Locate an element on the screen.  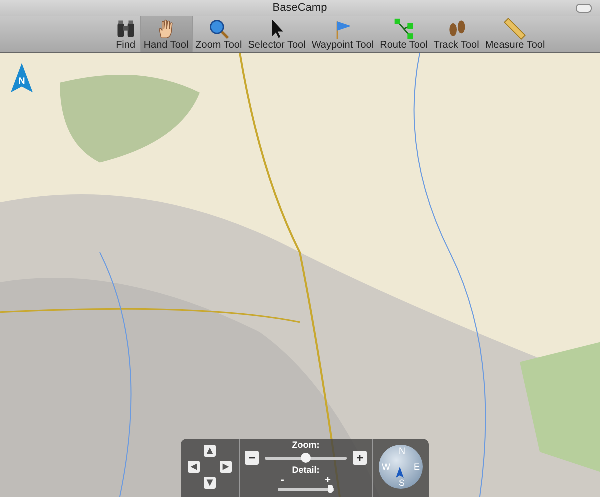
window-title: BaseCamp is located at coordinates (300, 8).